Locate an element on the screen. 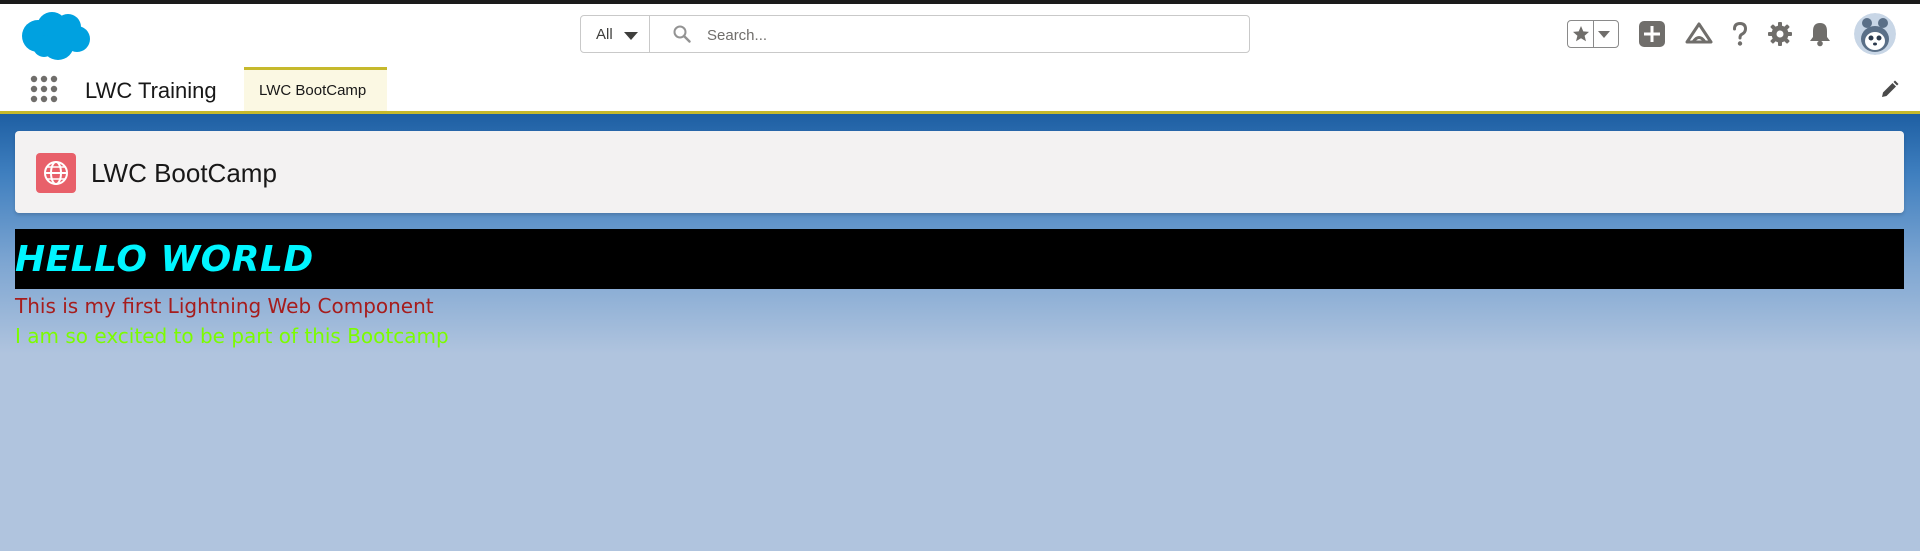 The width and height of the screenshot is (1920, 551). avatar is located at coordinates (1875, 34).